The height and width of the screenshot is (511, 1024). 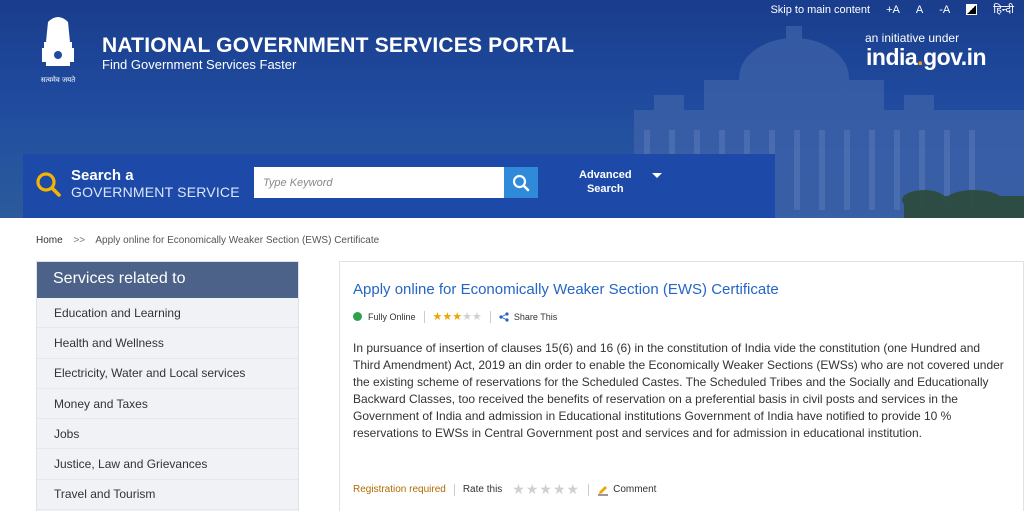 What do you see at coordinates (912, 38) in the screenshot?
I see `initiative-label: an initiative under` at bounding box center [912, 38].